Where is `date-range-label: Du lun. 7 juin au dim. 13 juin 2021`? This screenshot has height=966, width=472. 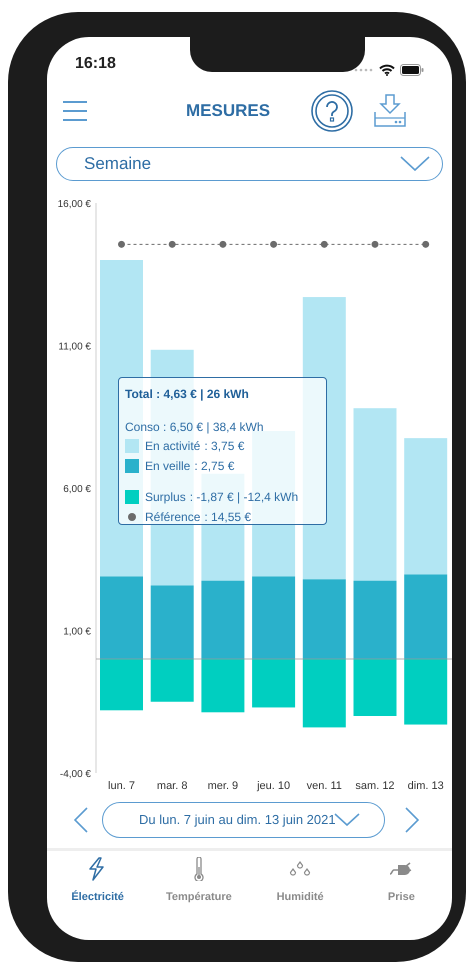 date-range-label: Du lun. 7 juin au dim. 13 juin 2021 is located at coordinates (237, 820).